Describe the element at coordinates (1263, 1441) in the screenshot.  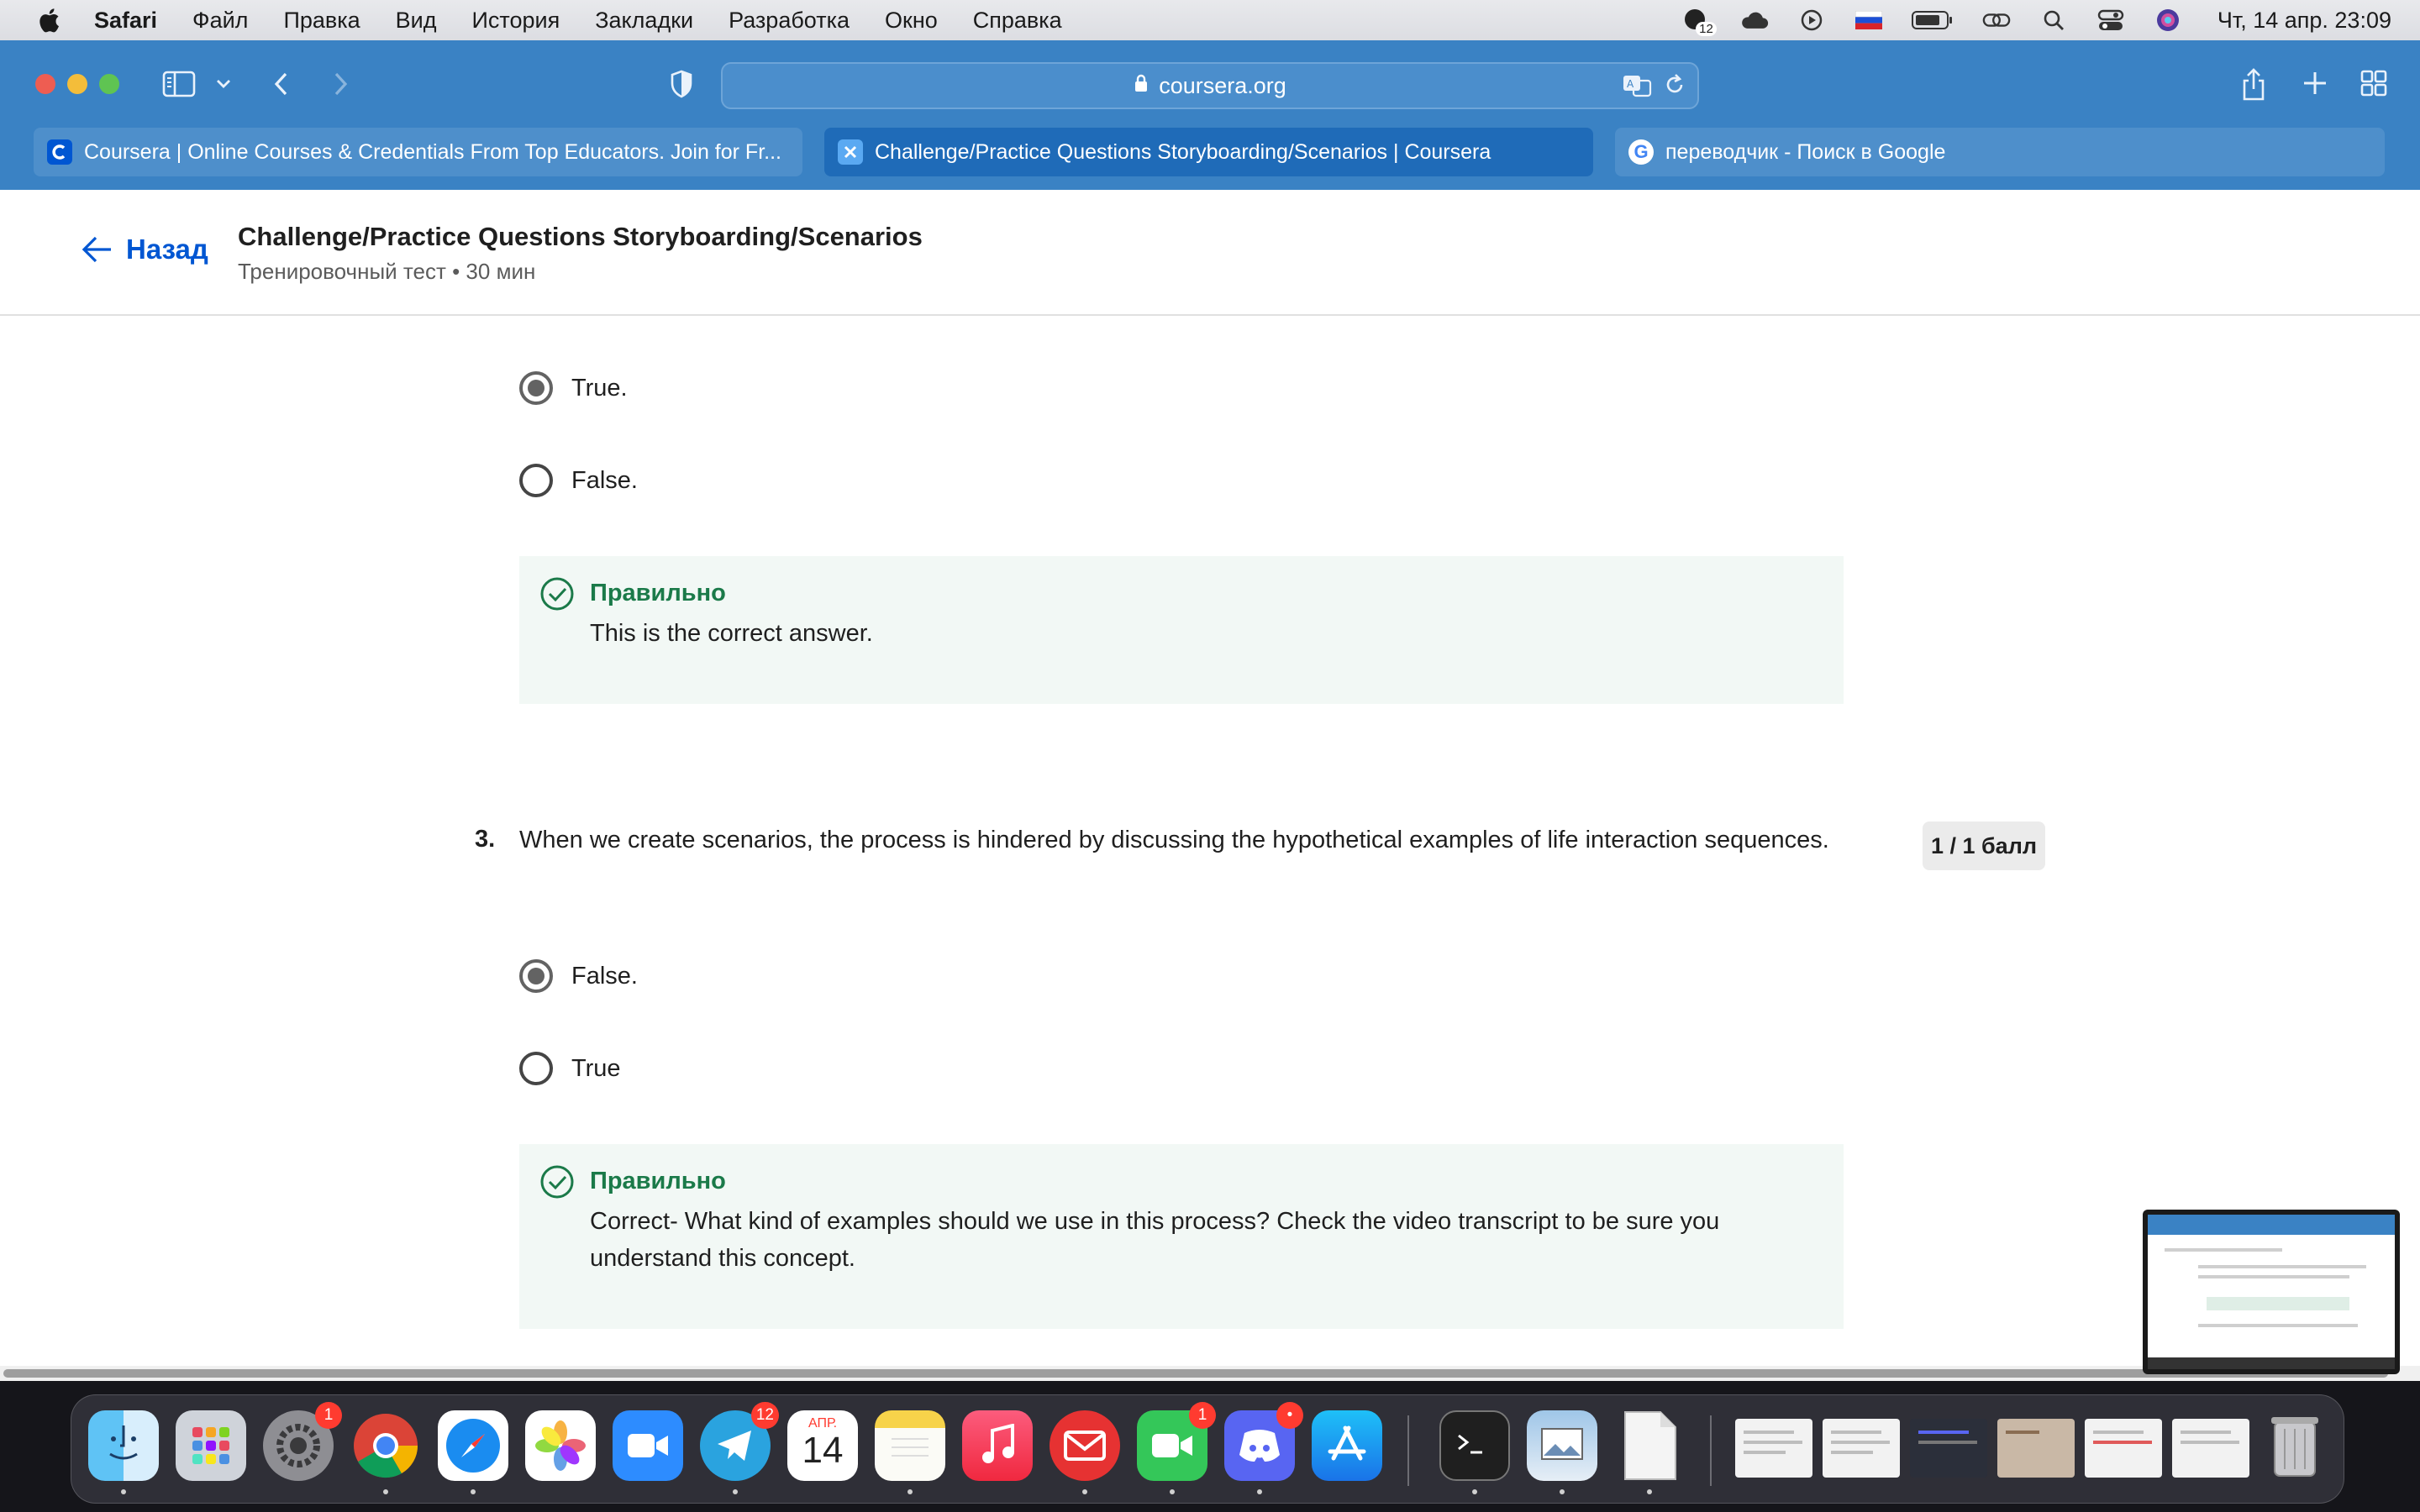
I see `dock-discord-icon: •` at that location.